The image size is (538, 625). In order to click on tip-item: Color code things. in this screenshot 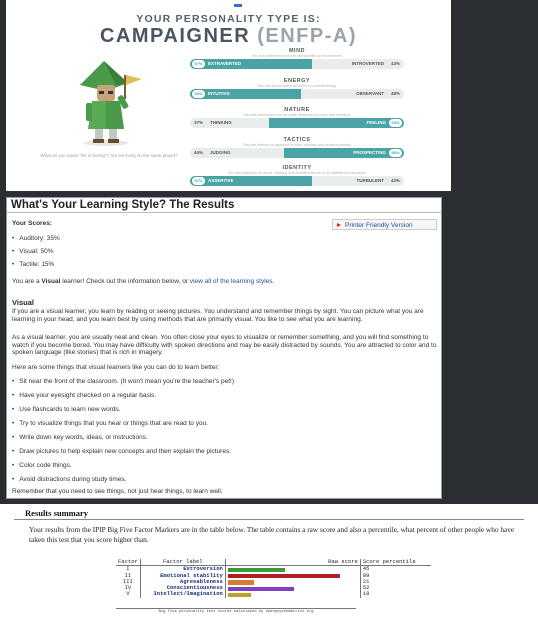, I will do `click(41, 465)`.